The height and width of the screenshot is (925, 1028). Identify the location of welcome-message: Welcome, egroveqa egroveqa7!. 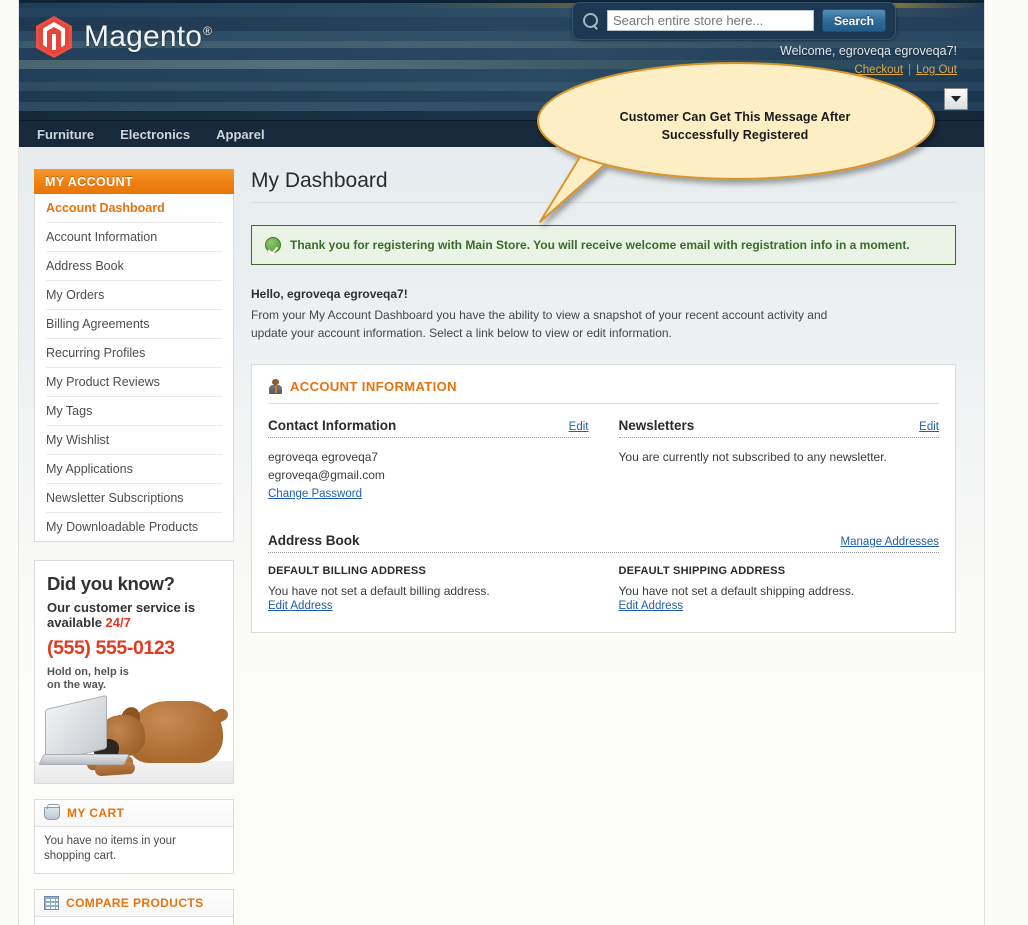
(868, 51).